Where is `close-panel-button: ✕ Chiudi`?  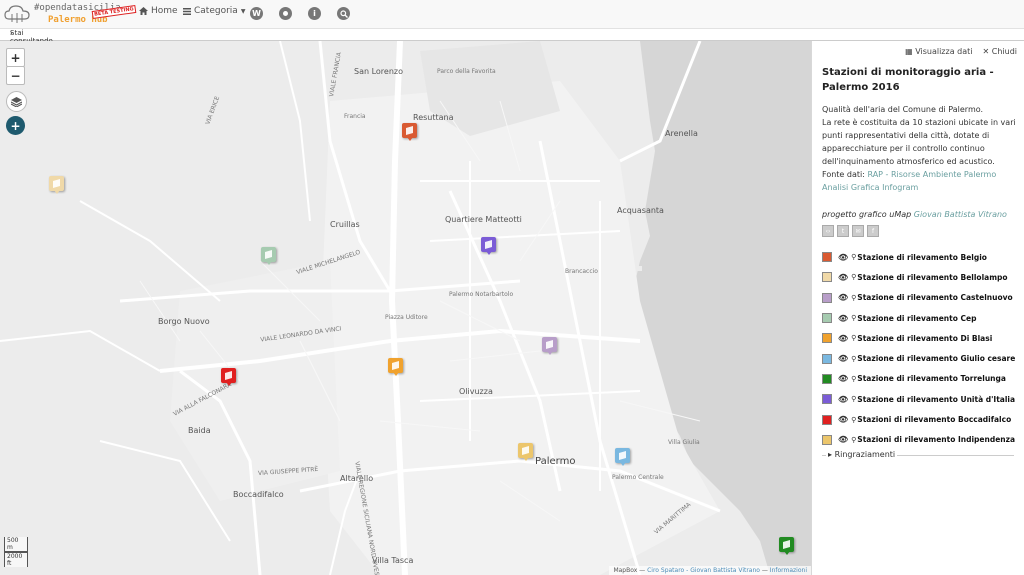
close-panel-button: ✕ Chiudi is located at coordinates (1000, 51).